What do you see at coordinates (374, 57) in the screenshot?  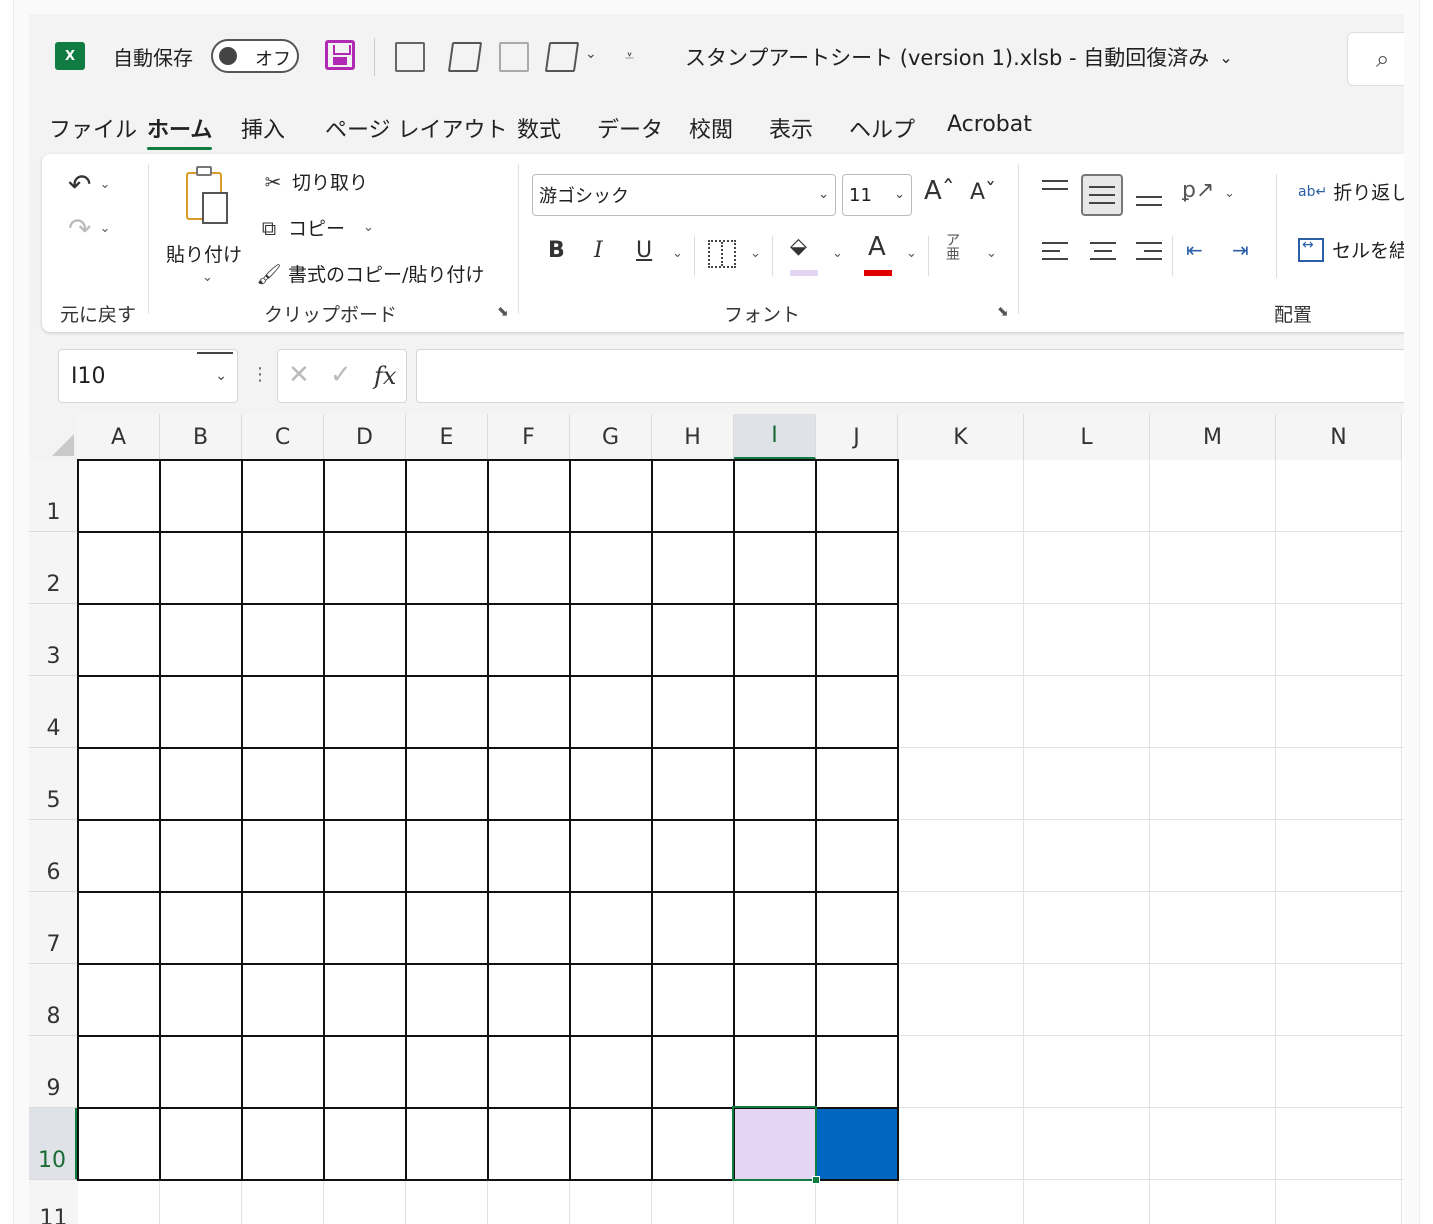 I see `toolbar-divider` at bounding box center [374, 57].